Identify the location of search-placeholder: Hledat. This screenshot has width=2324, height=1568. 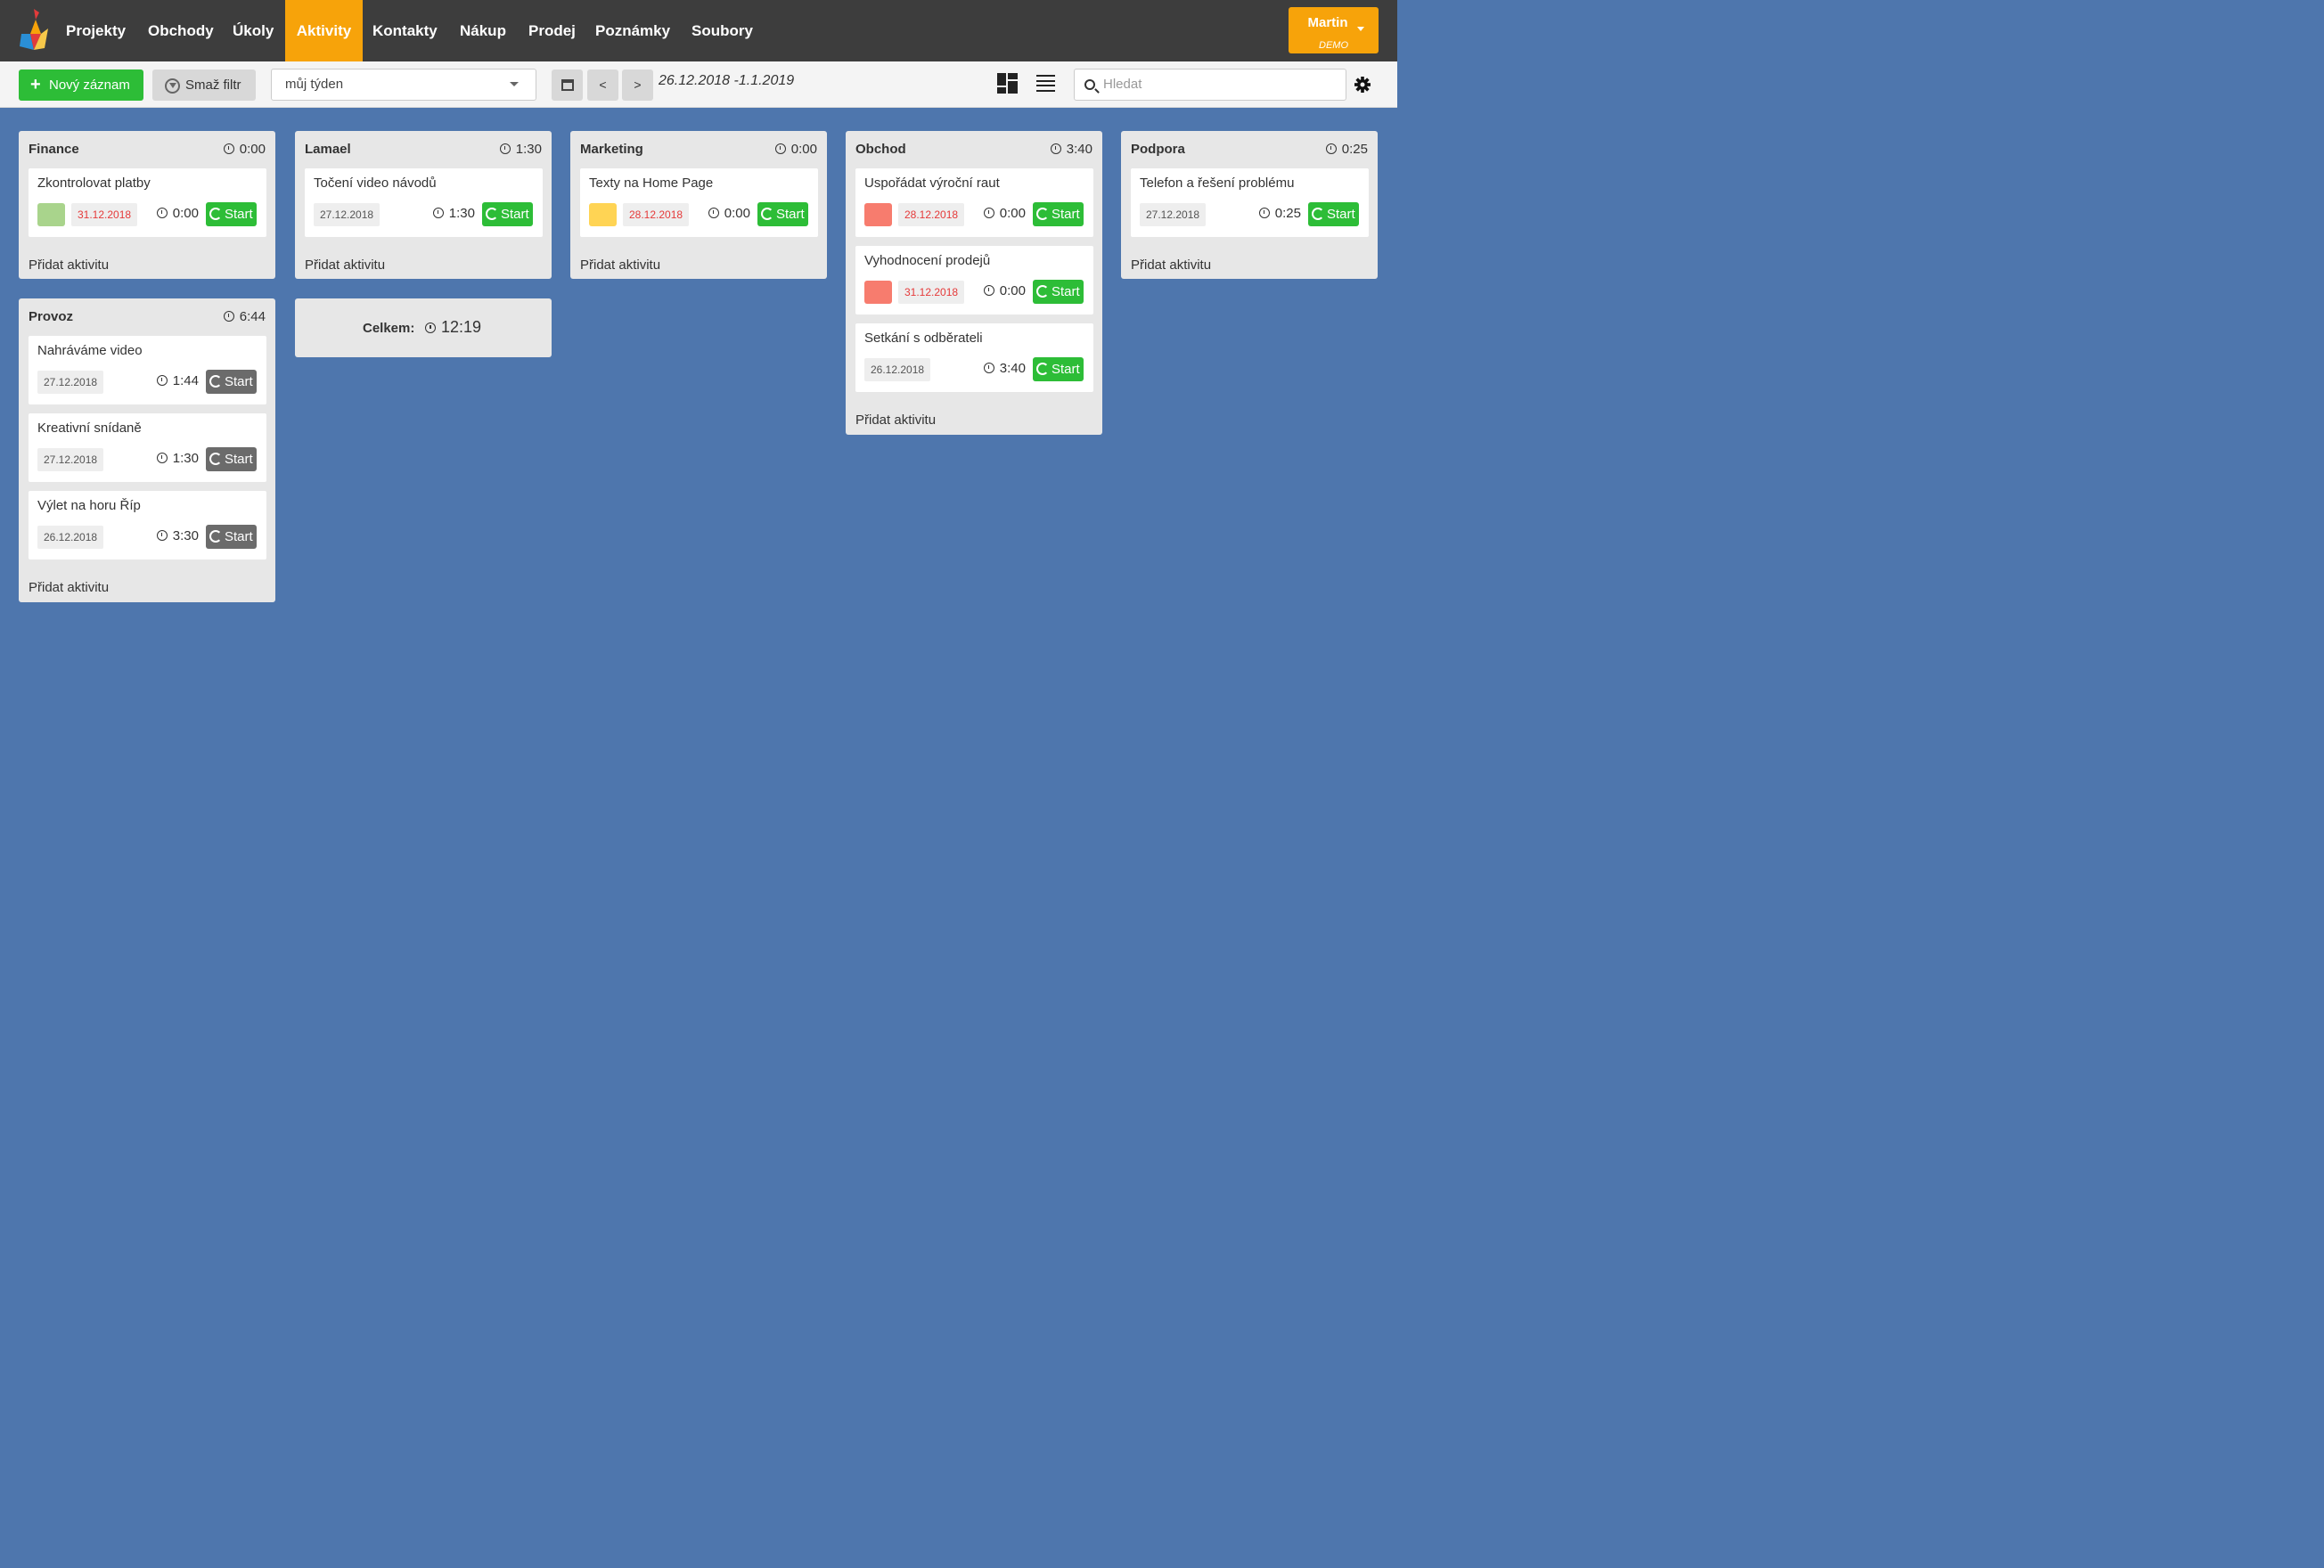
(1122, 84).